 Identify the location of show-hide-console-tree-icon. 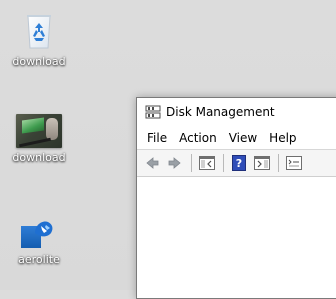
(207, 163).